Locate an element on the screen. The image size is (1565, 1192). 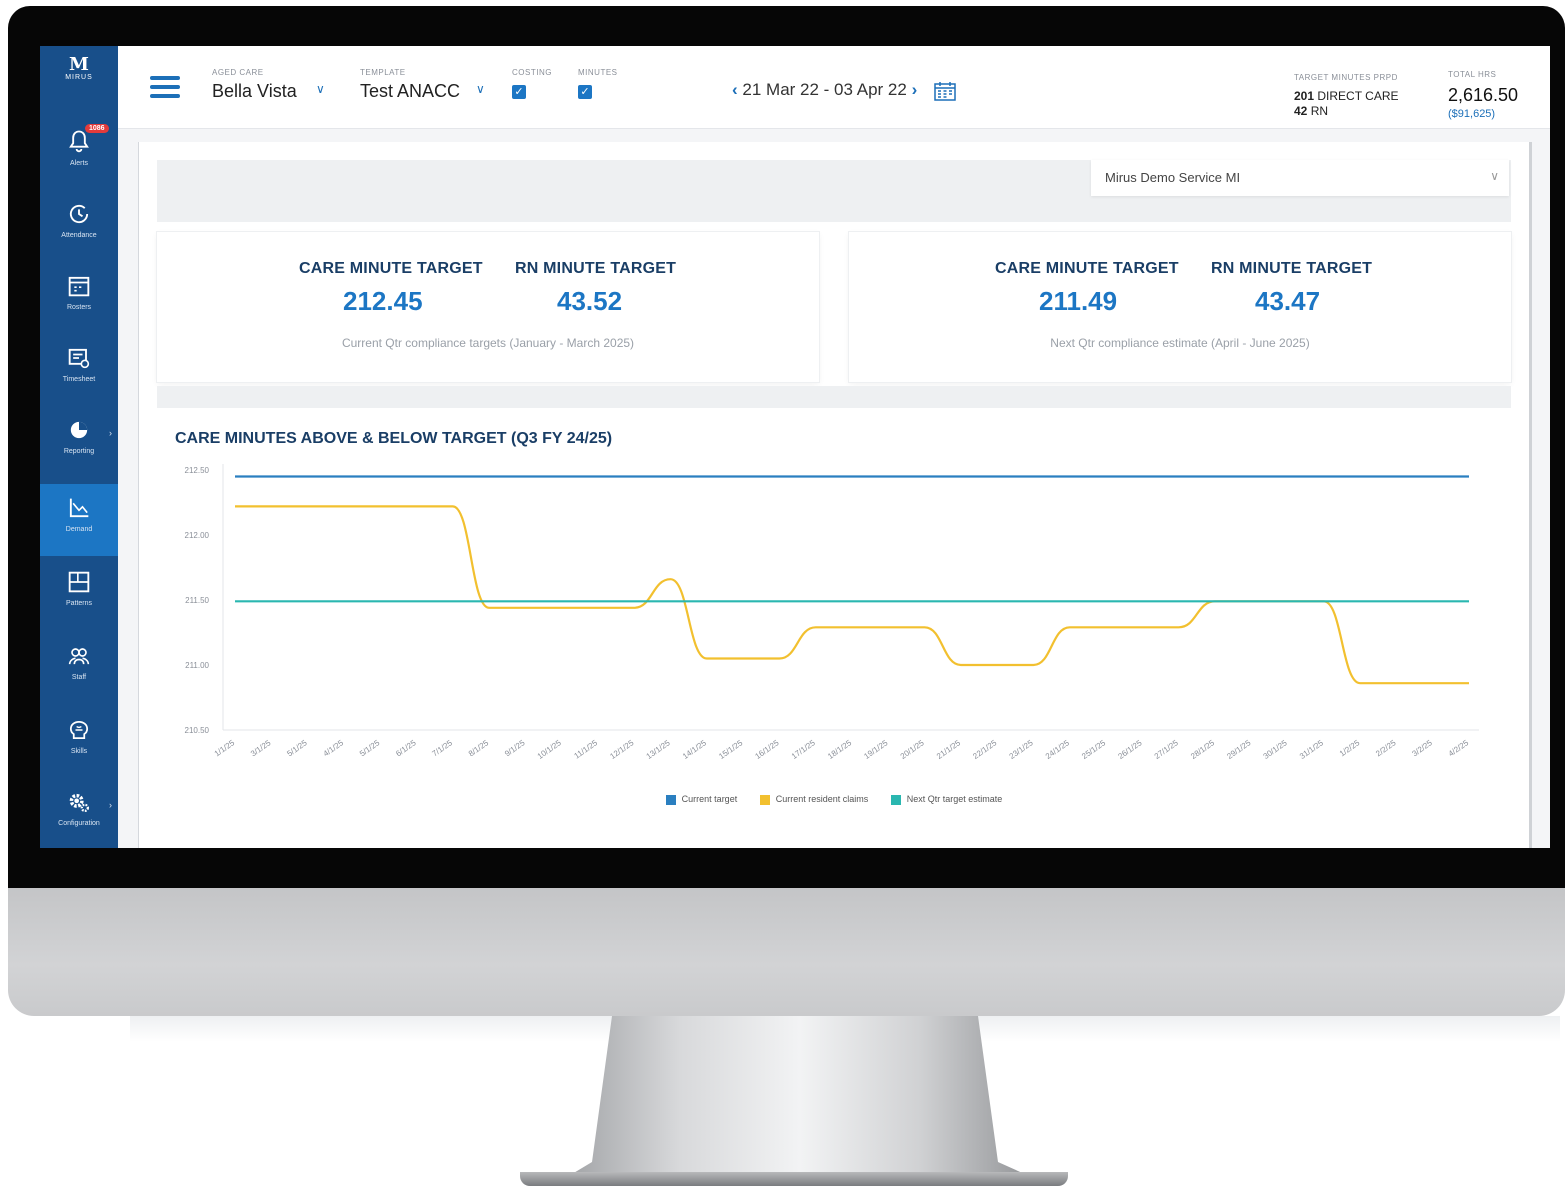
sidebar-item-staff: Staff is located at coordinates (79, 668).